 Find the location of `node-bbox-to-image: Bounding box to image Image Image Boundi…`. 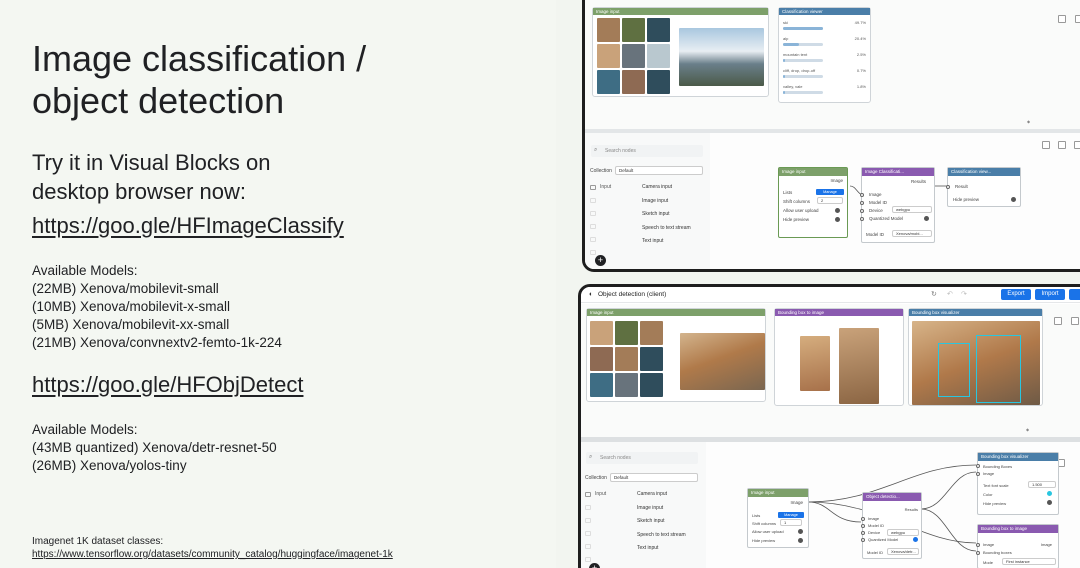

node-bbox-to-image: Bounding box to image Image Image Boundi… is located at coordinates (1017, 546).